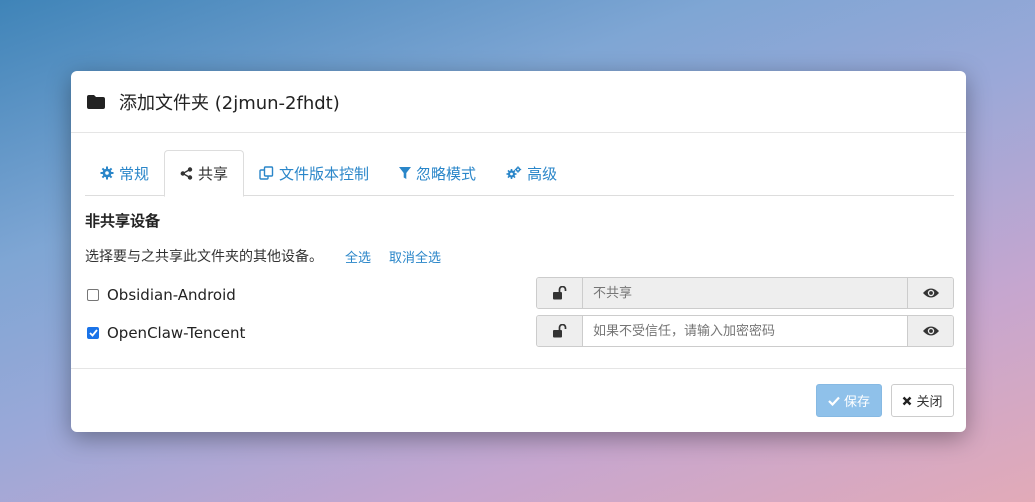  Describe the element at coordinates (204, 257) in the screenshot. I see `share-description: 选择要与之共享此文件夹的其他设备。` at that location.